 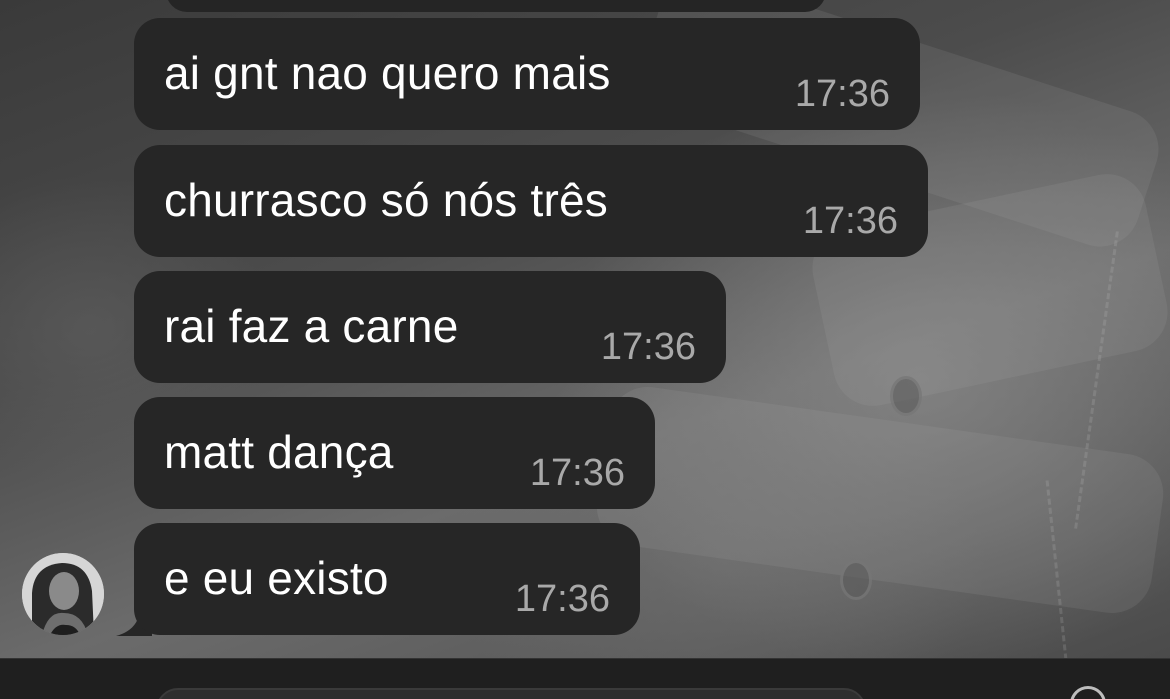 I want to click on sender-avatar, so click(x=63, y=594).